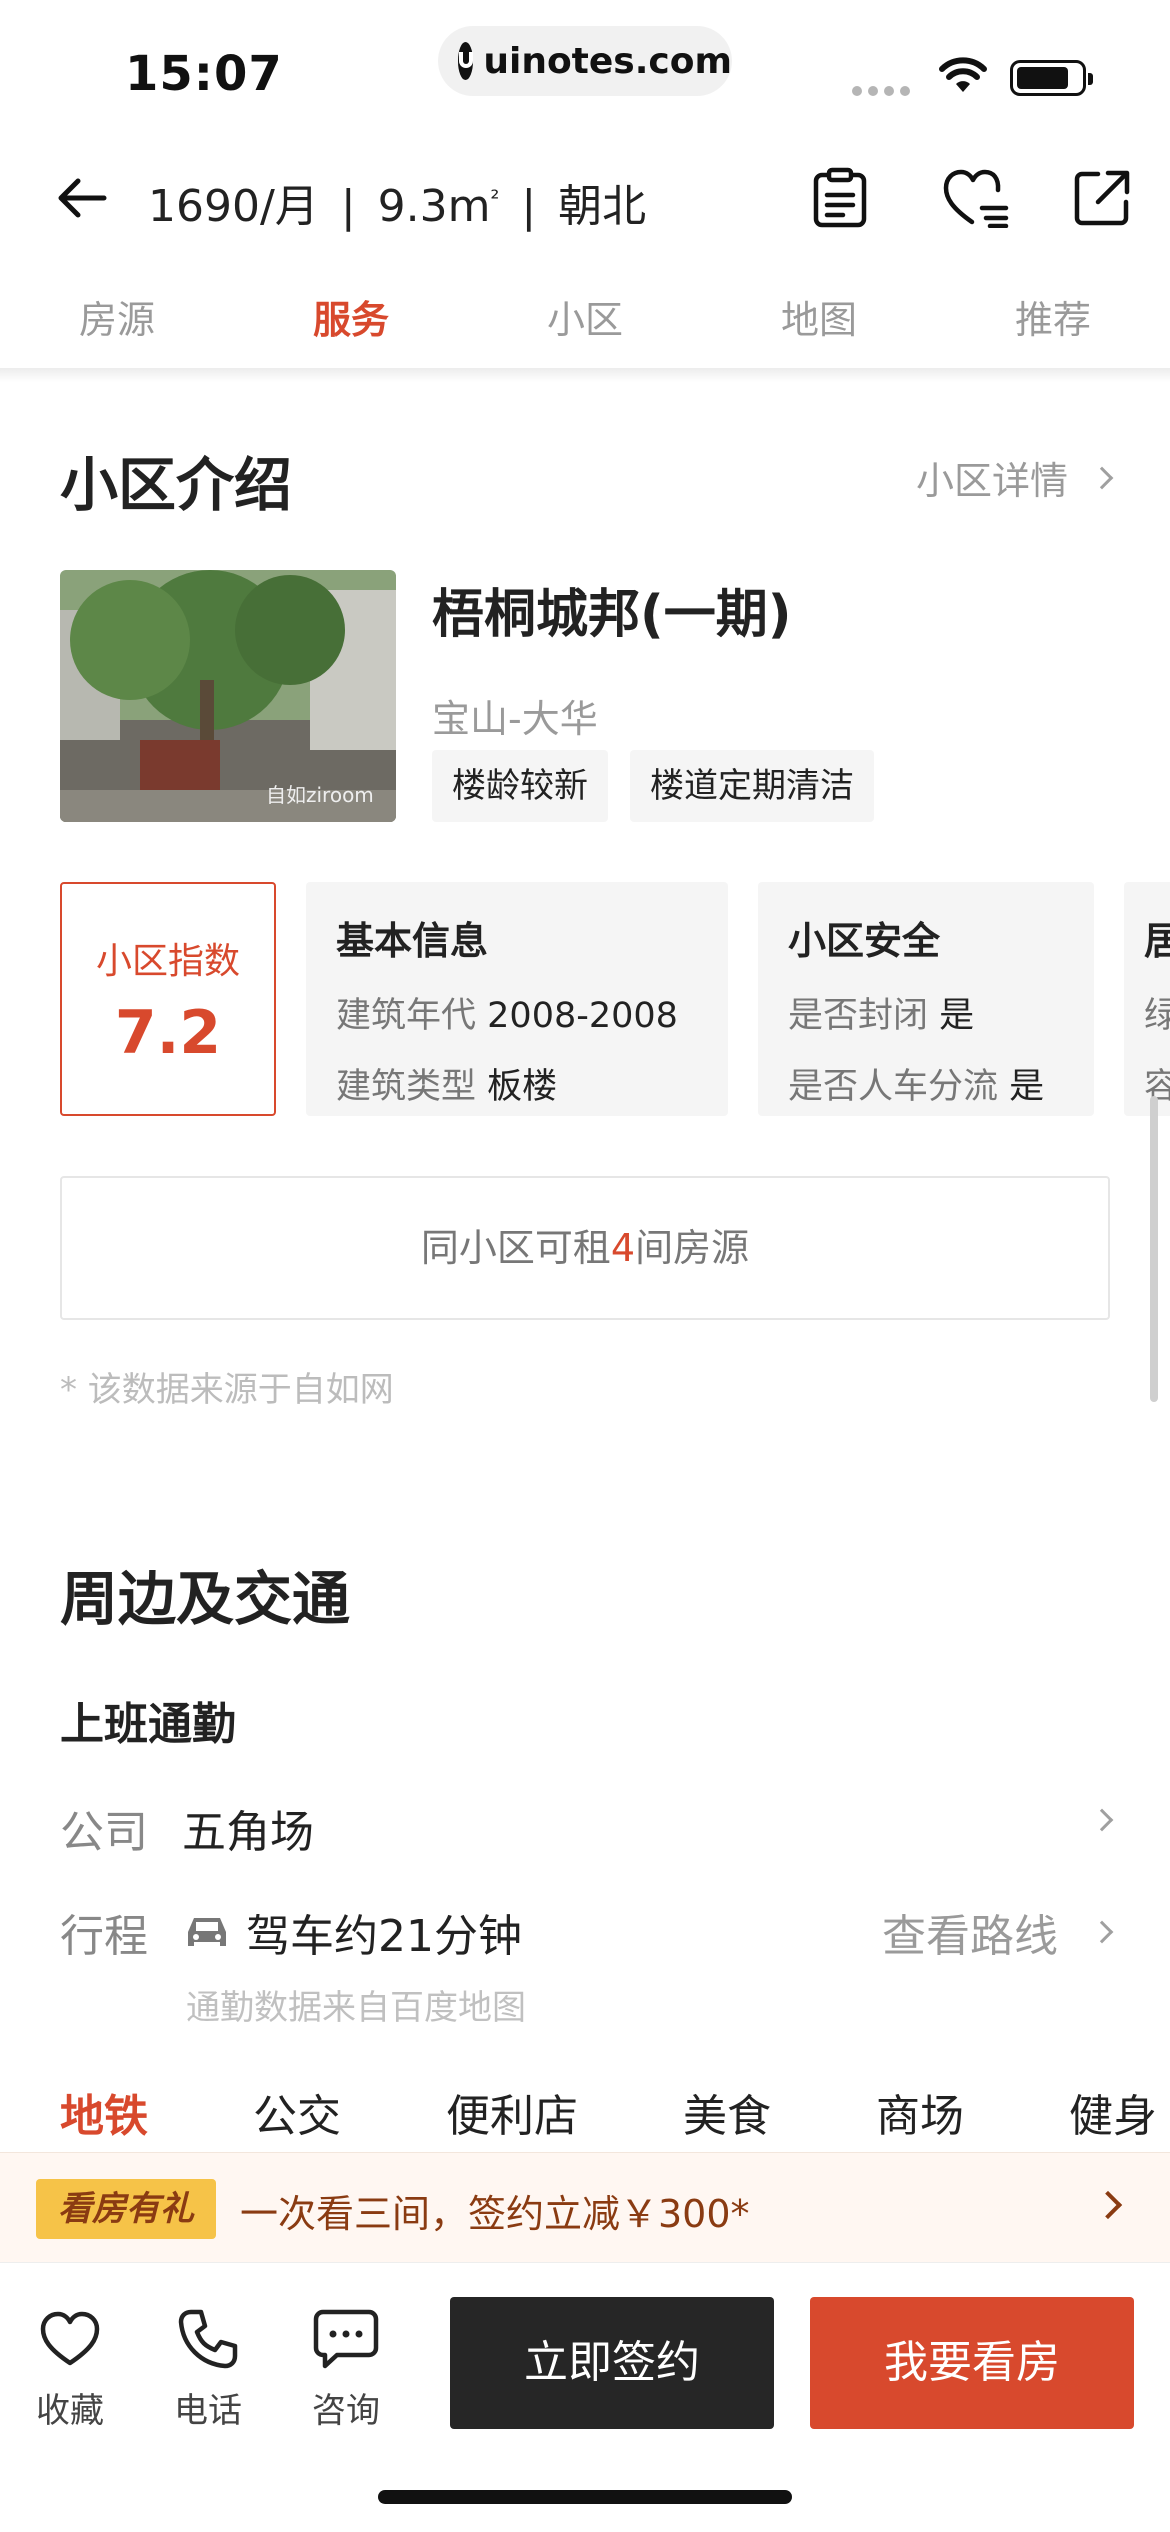 This screenshot has height=2532, width=1170. Describe the element at coordinates (297, 2120) in the screenshot. I see `poi-tab-bus: 公交` at that location.